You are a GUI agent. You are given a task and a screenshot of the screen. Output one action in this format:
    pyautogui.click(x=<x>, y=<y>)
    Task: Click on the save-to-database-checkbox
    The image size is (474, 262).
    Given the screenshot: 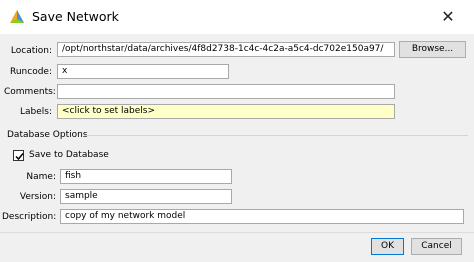 What is the action you would take?
    pyautogui.click(x=18, y=155)
    